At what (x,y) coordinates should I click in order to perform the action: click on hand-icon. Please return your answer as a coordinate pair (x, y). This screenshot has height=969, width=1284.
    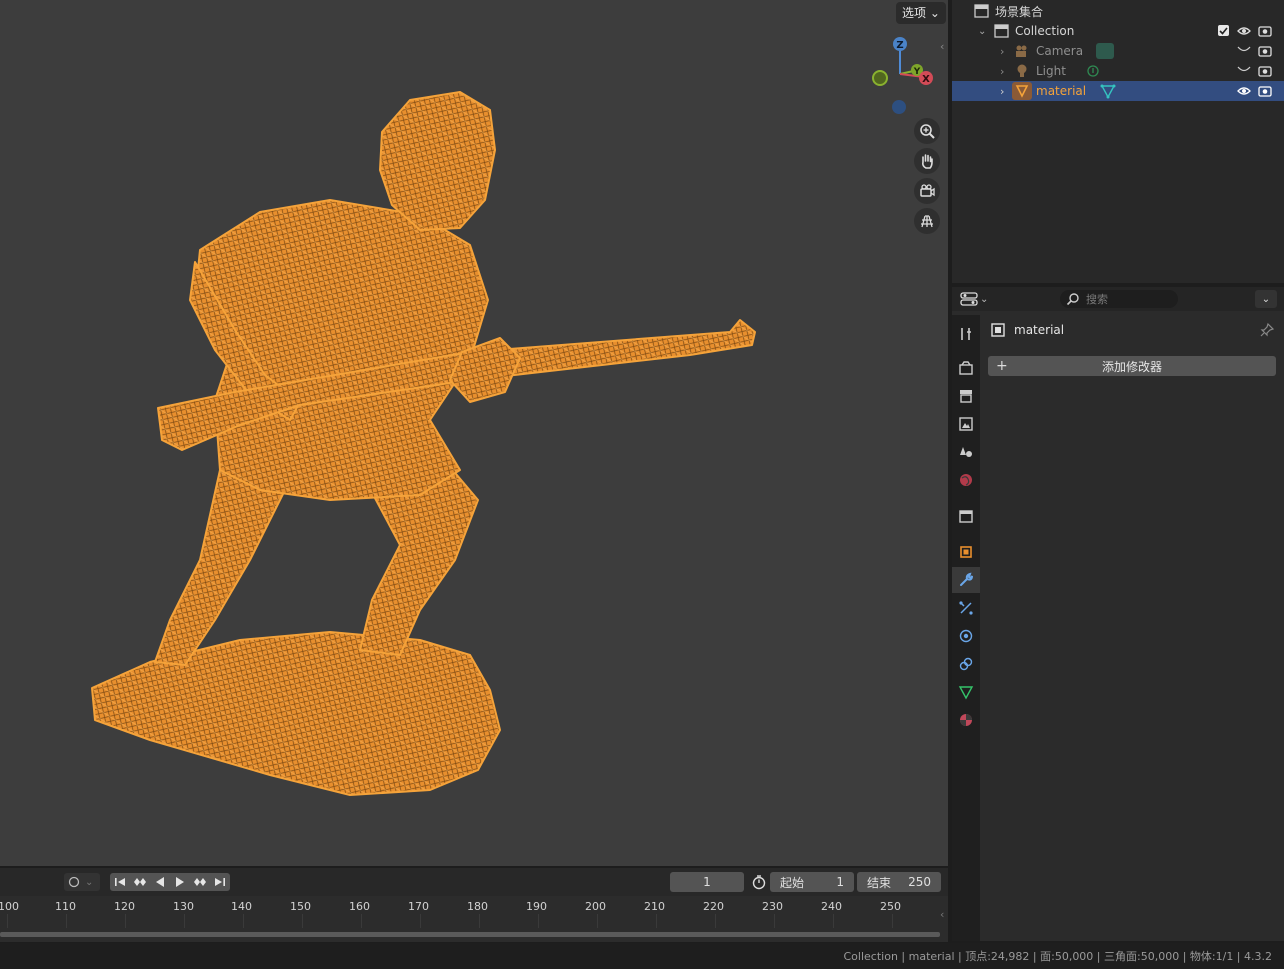
    Looking at the image, I should click on (927, 161).